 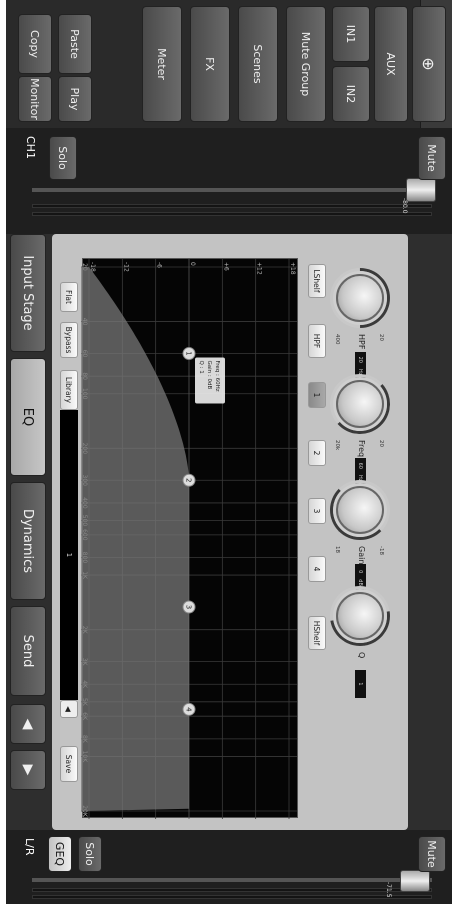 I want to click on preset-dropdown-button: ◀, so click(x=69, y=709).